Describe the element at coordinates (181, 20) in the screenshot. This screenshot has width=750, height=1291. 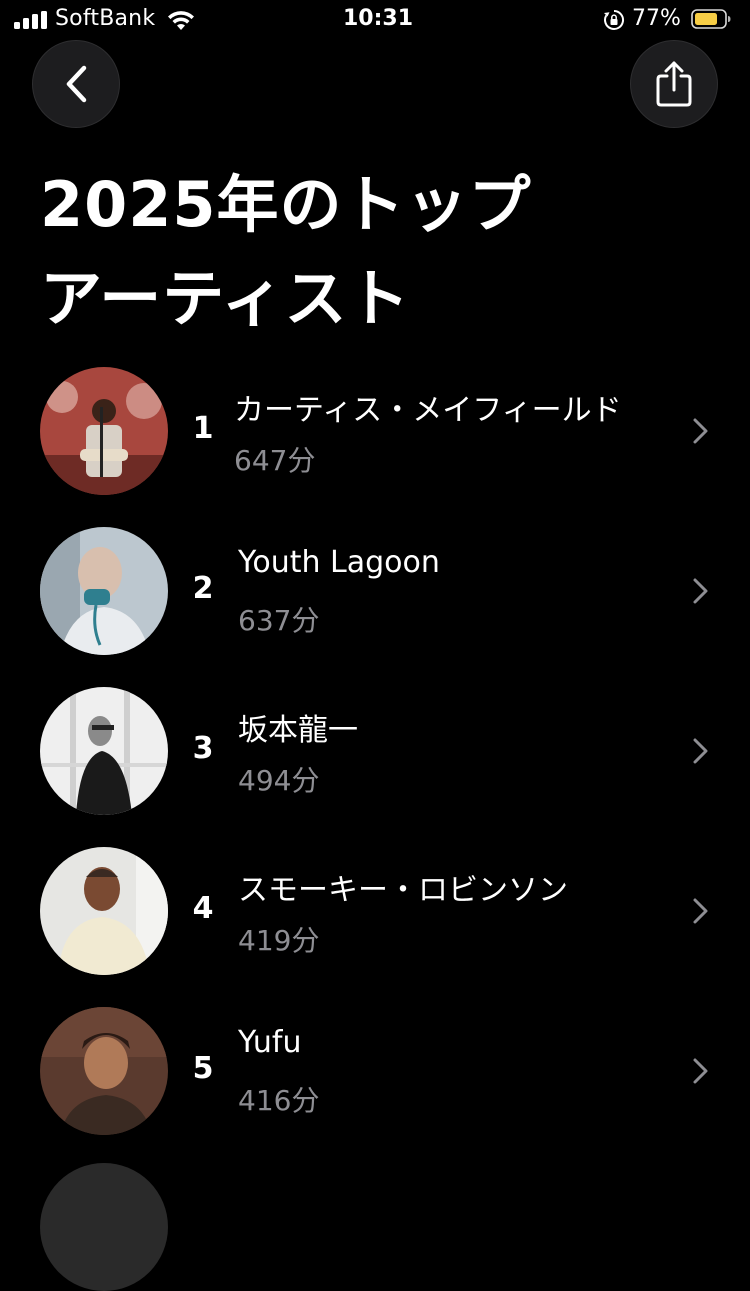
I see `wifi-icon` at that location.